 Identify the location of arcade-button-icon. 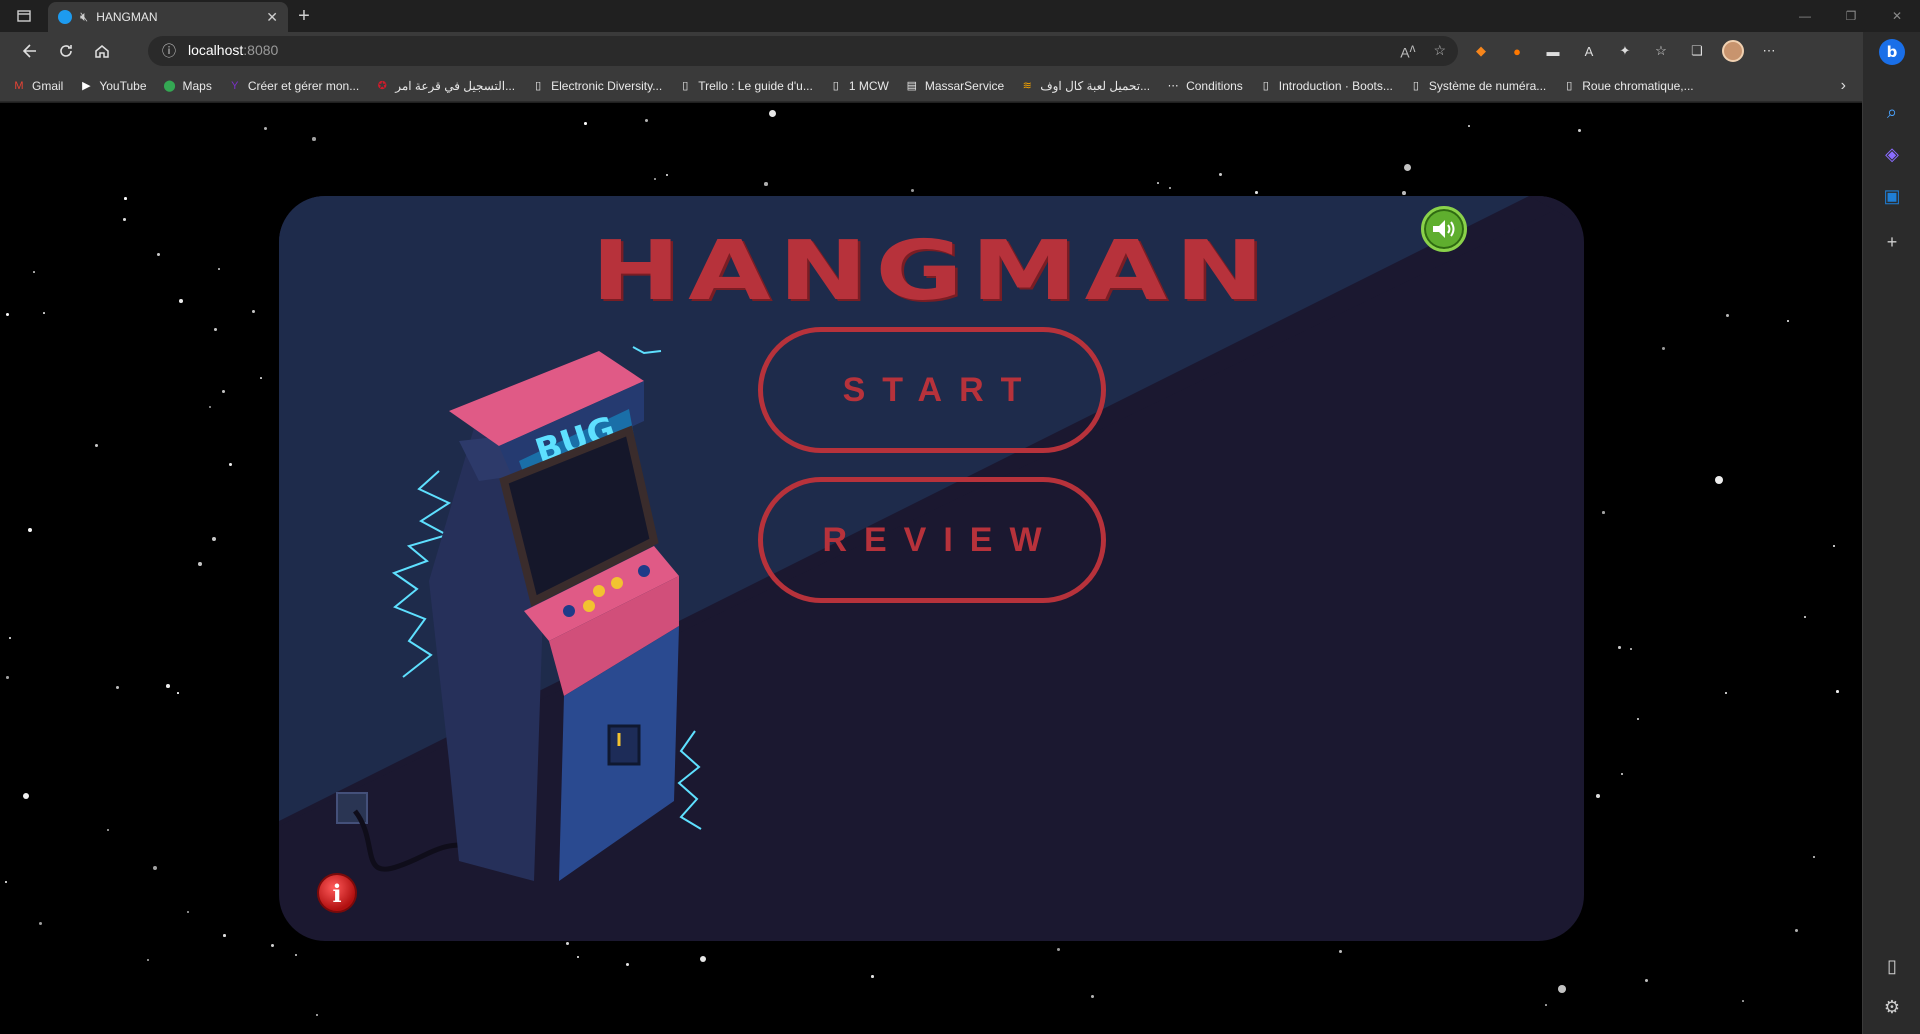
(599, 591).